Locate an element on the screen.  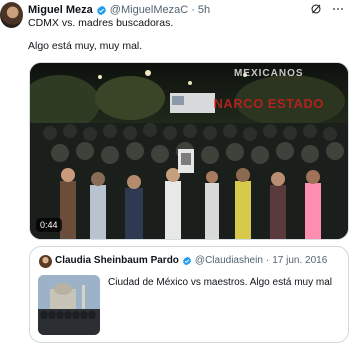
quoted-author-name: Claudia Sheinbaum Pardo is located at coordinates (117, 260).